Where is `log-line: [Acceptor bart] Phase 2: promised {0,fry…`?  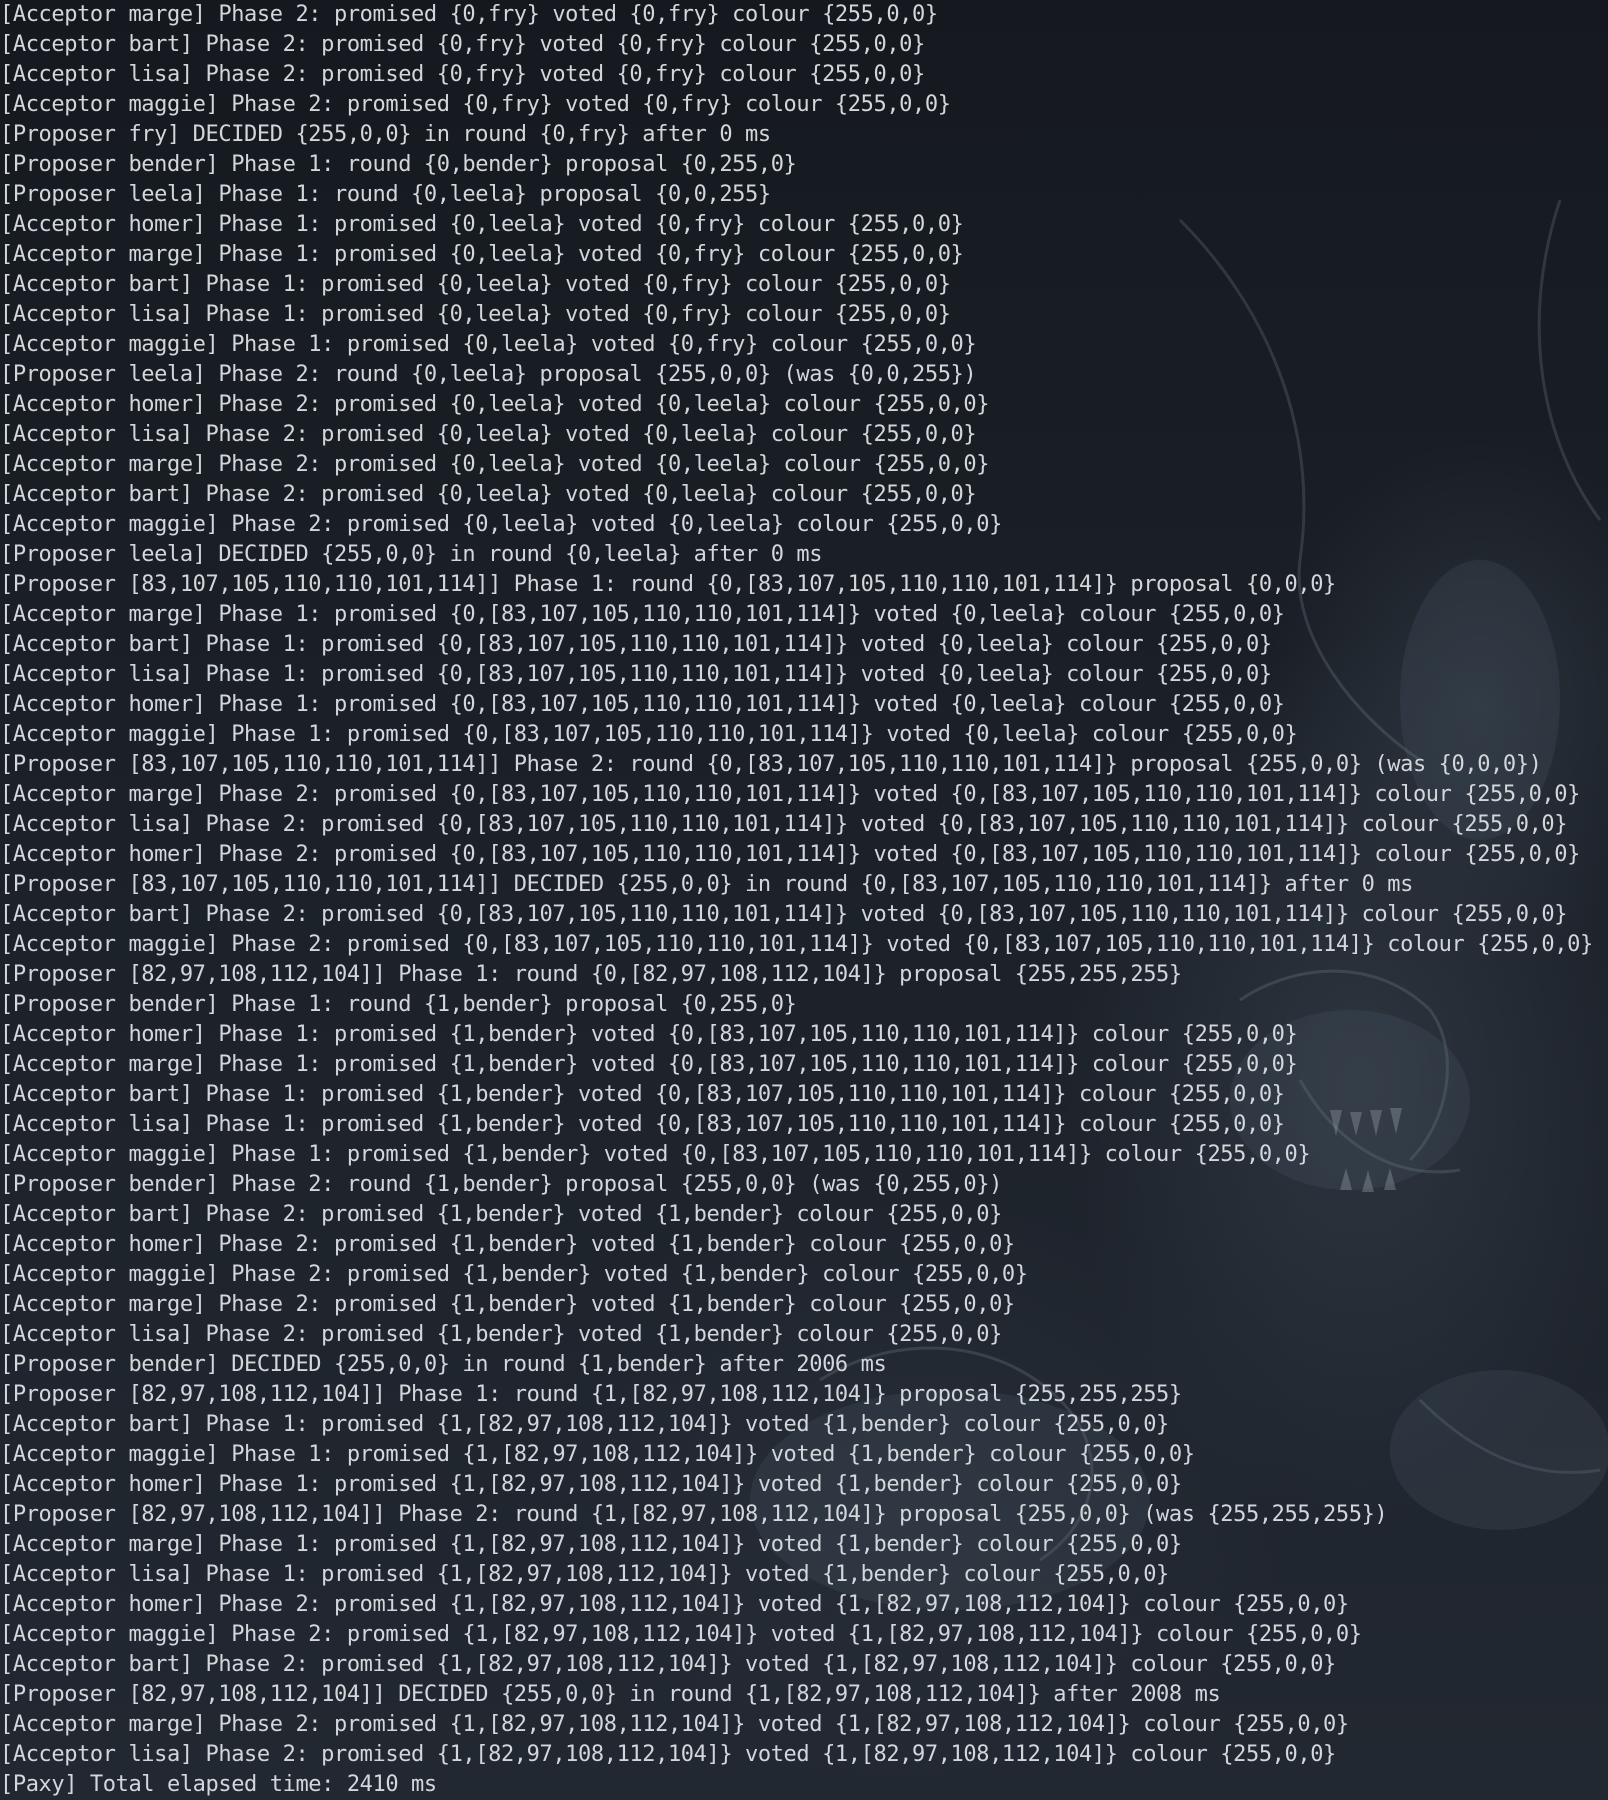 log-line: [Acceptor bart] Phase 2: promised {0,fry… is located at coordinates (462, 44).